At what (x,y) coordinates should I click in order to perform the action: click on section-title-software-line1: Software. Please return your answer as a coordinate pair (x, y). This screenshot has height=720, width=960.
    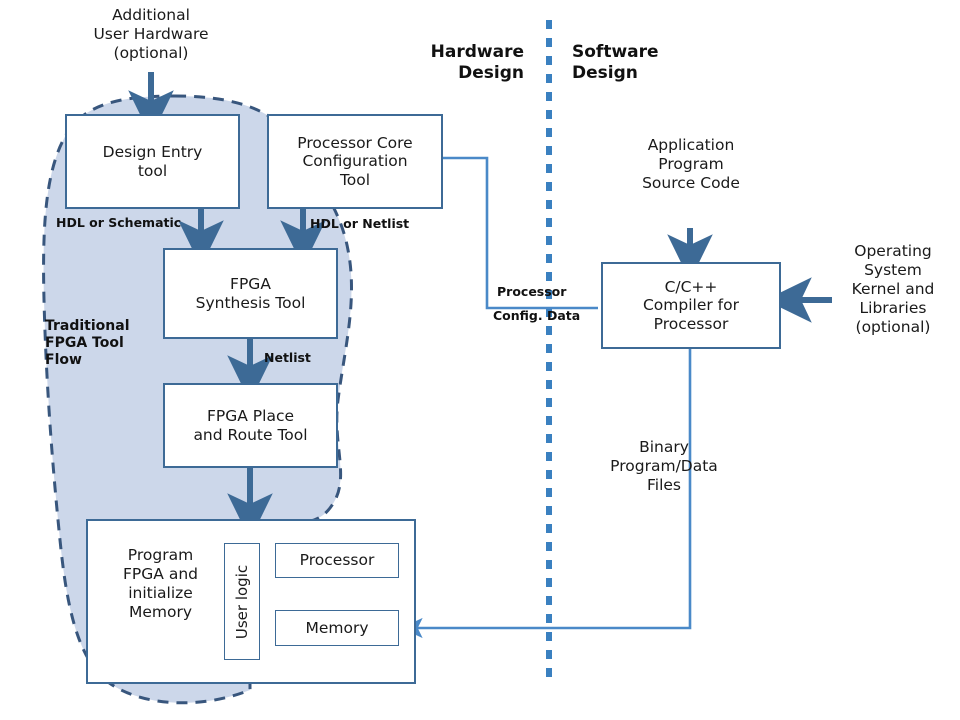
    Looking at the image, I should click on (615, 52).